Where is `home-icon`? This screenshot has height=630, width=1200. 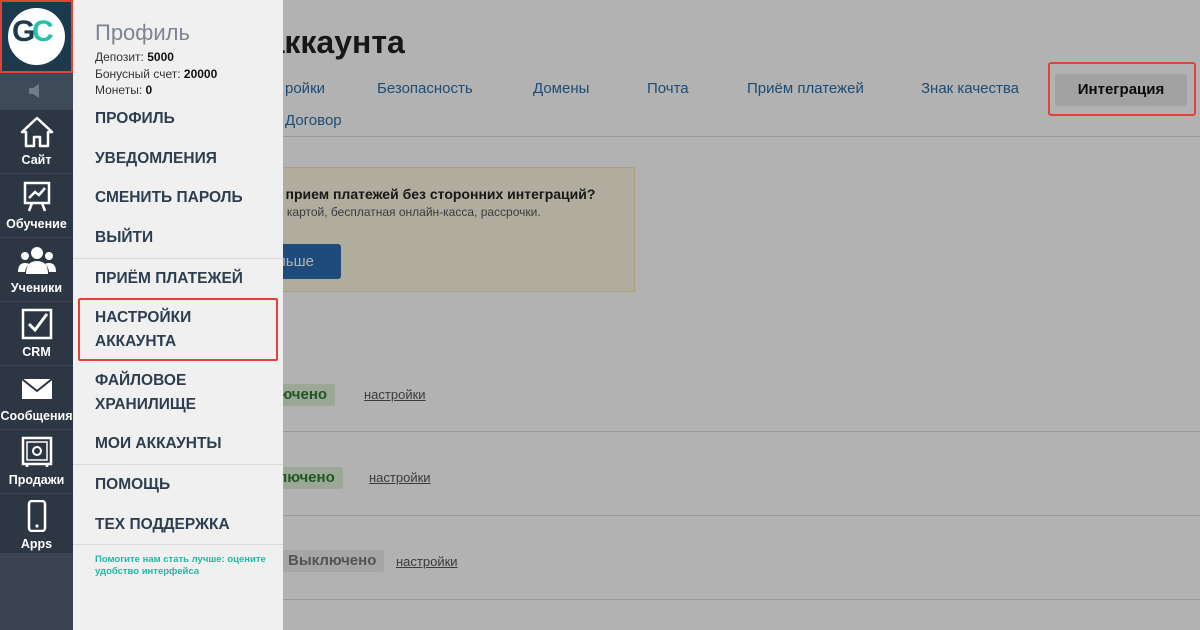
home-icon is located at coordinates (36, 136).